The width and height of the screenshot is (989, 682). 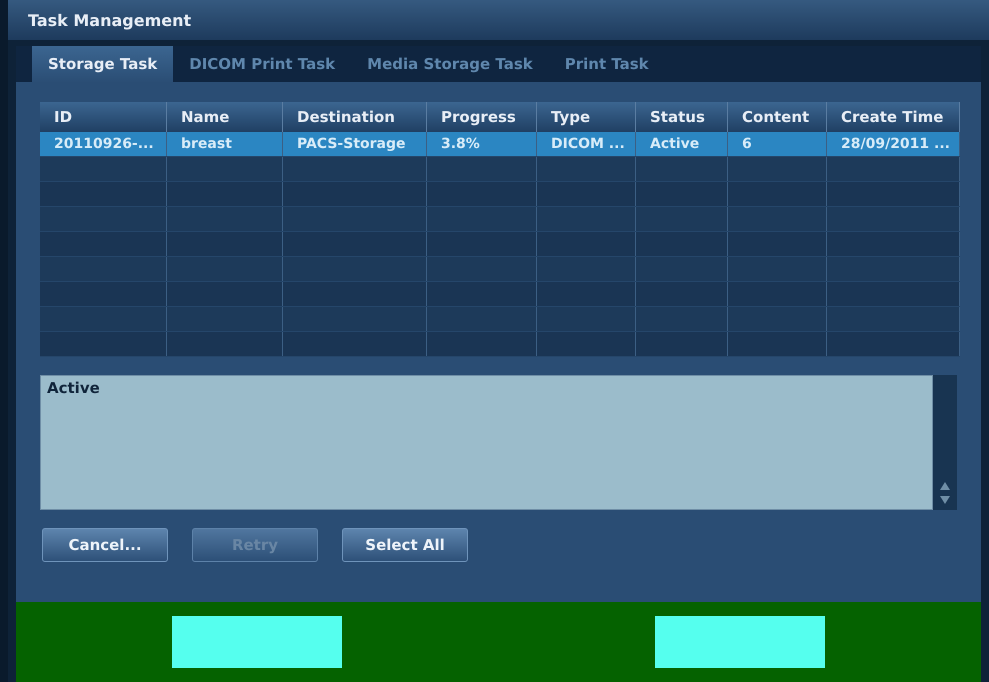 I want to click on scrollbar, so click(x=945, y=442).